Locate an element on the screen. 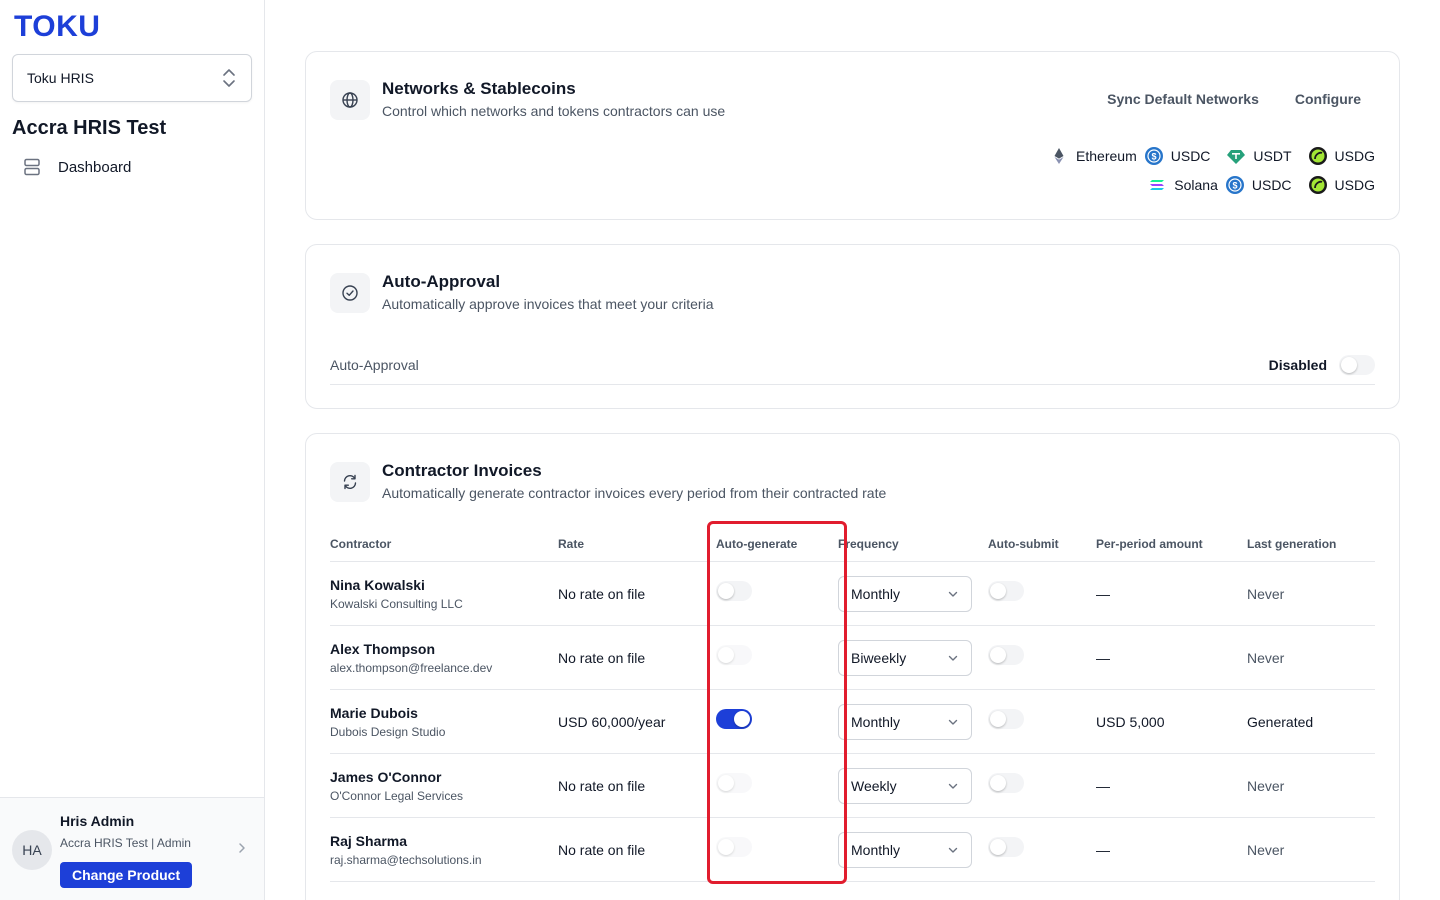 The image size is (1440, 900). column-header: Contractor is located at coordinates (361, 543).